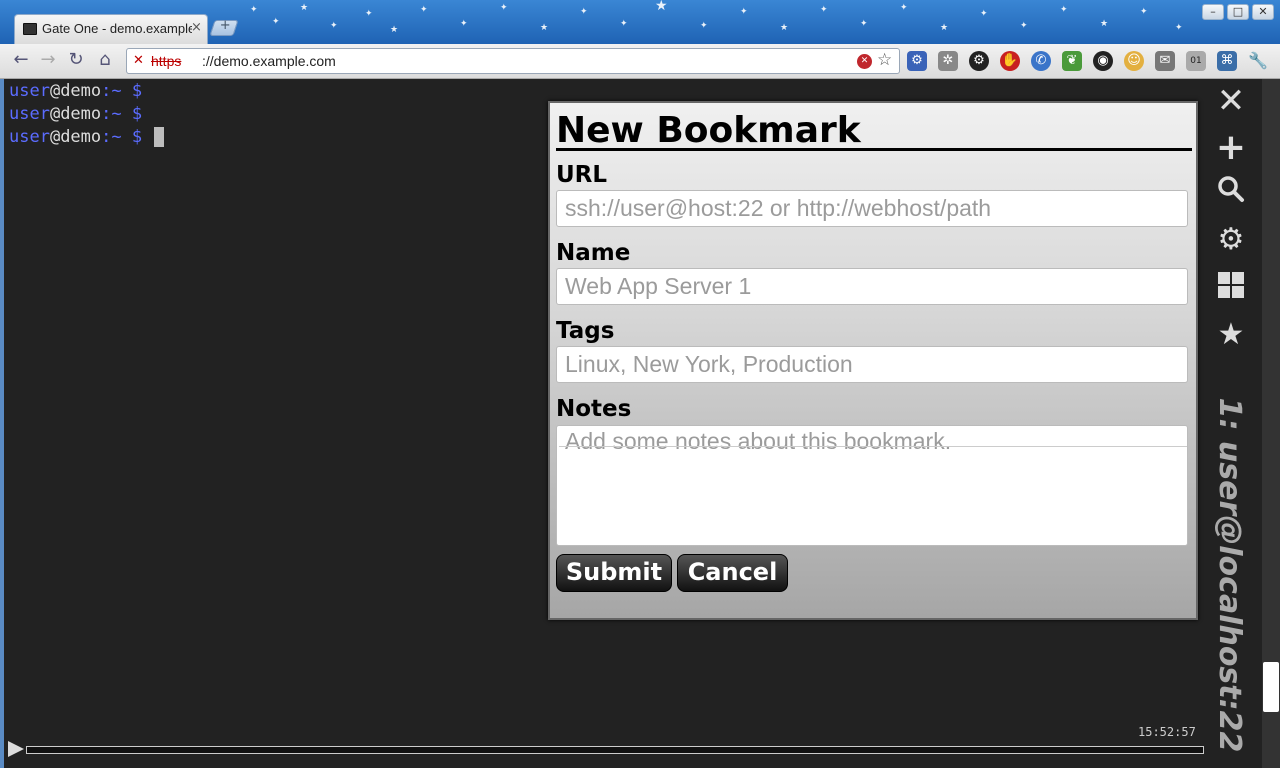 Image resolution: width=1280 pixels, height=768 pixels. Describe the element at coordinates (864, 61) in the screenshot. I see `stop-icon: ✕` at that location.